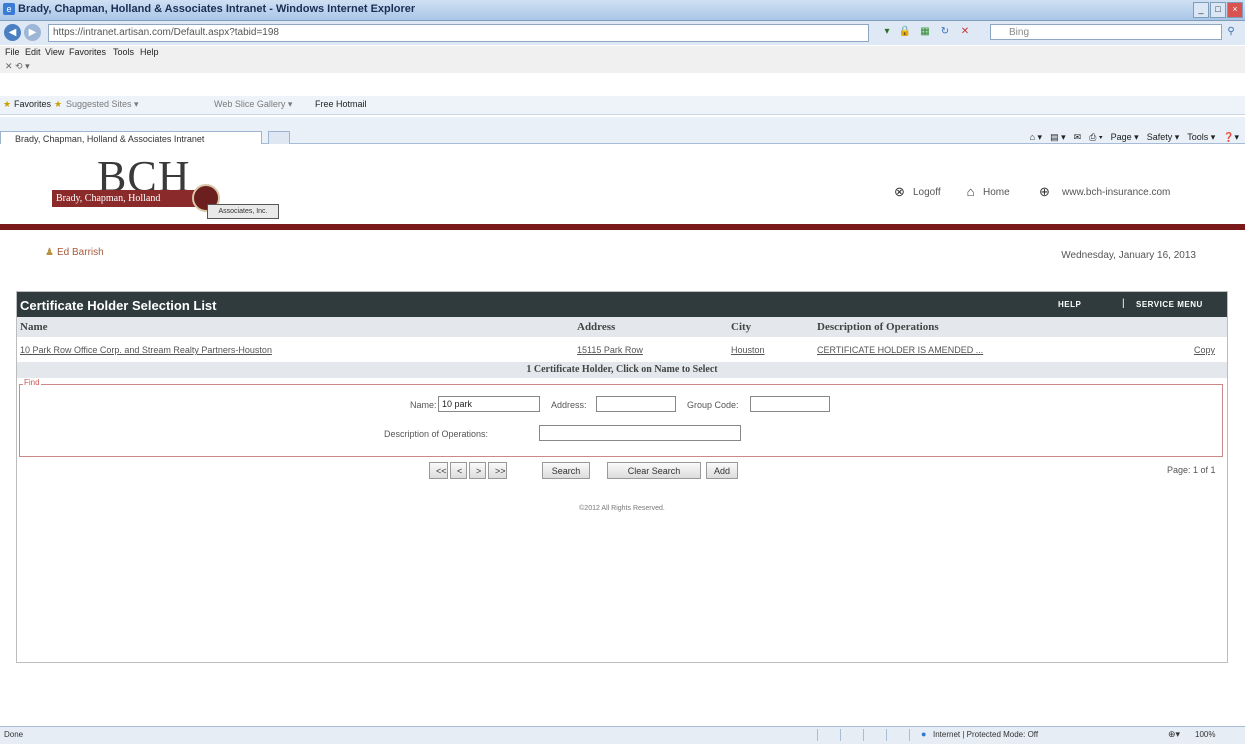 This screenshot has width=1245, height=744. What do you see at coordinates (341, 104) in the screenshot?
I see `free-hotmail-link: Free Hotmail` at bounding box center [341, 104].